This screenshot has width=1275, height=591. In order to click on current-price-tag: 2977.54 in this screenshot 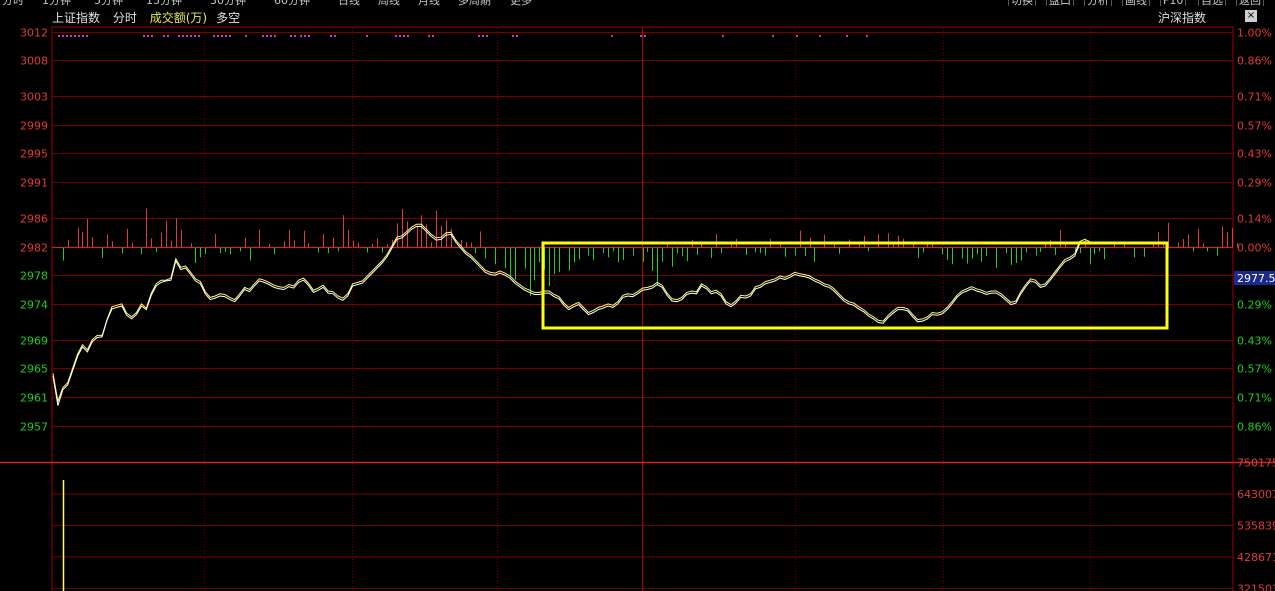, I will do `click(1256, 278)`.